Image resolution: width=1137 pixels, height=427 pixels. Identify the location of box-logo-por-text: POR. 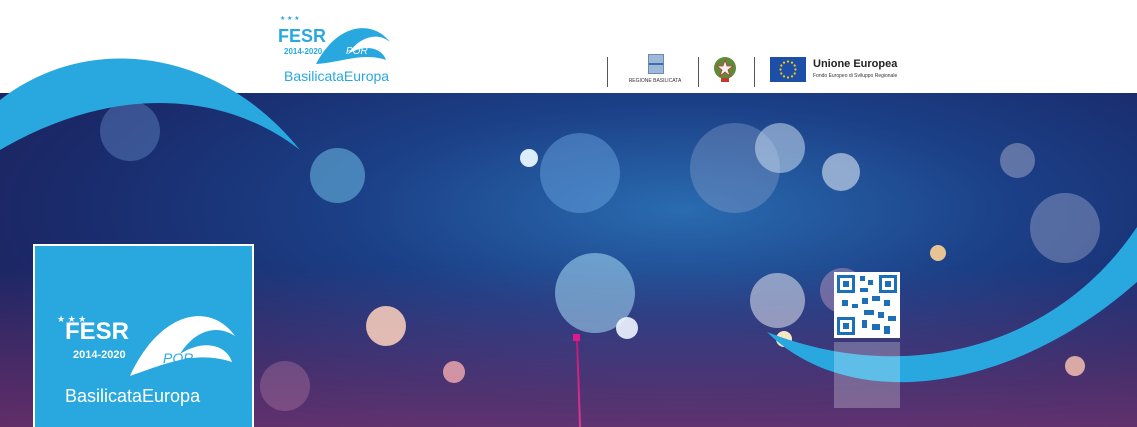
(178, 358).